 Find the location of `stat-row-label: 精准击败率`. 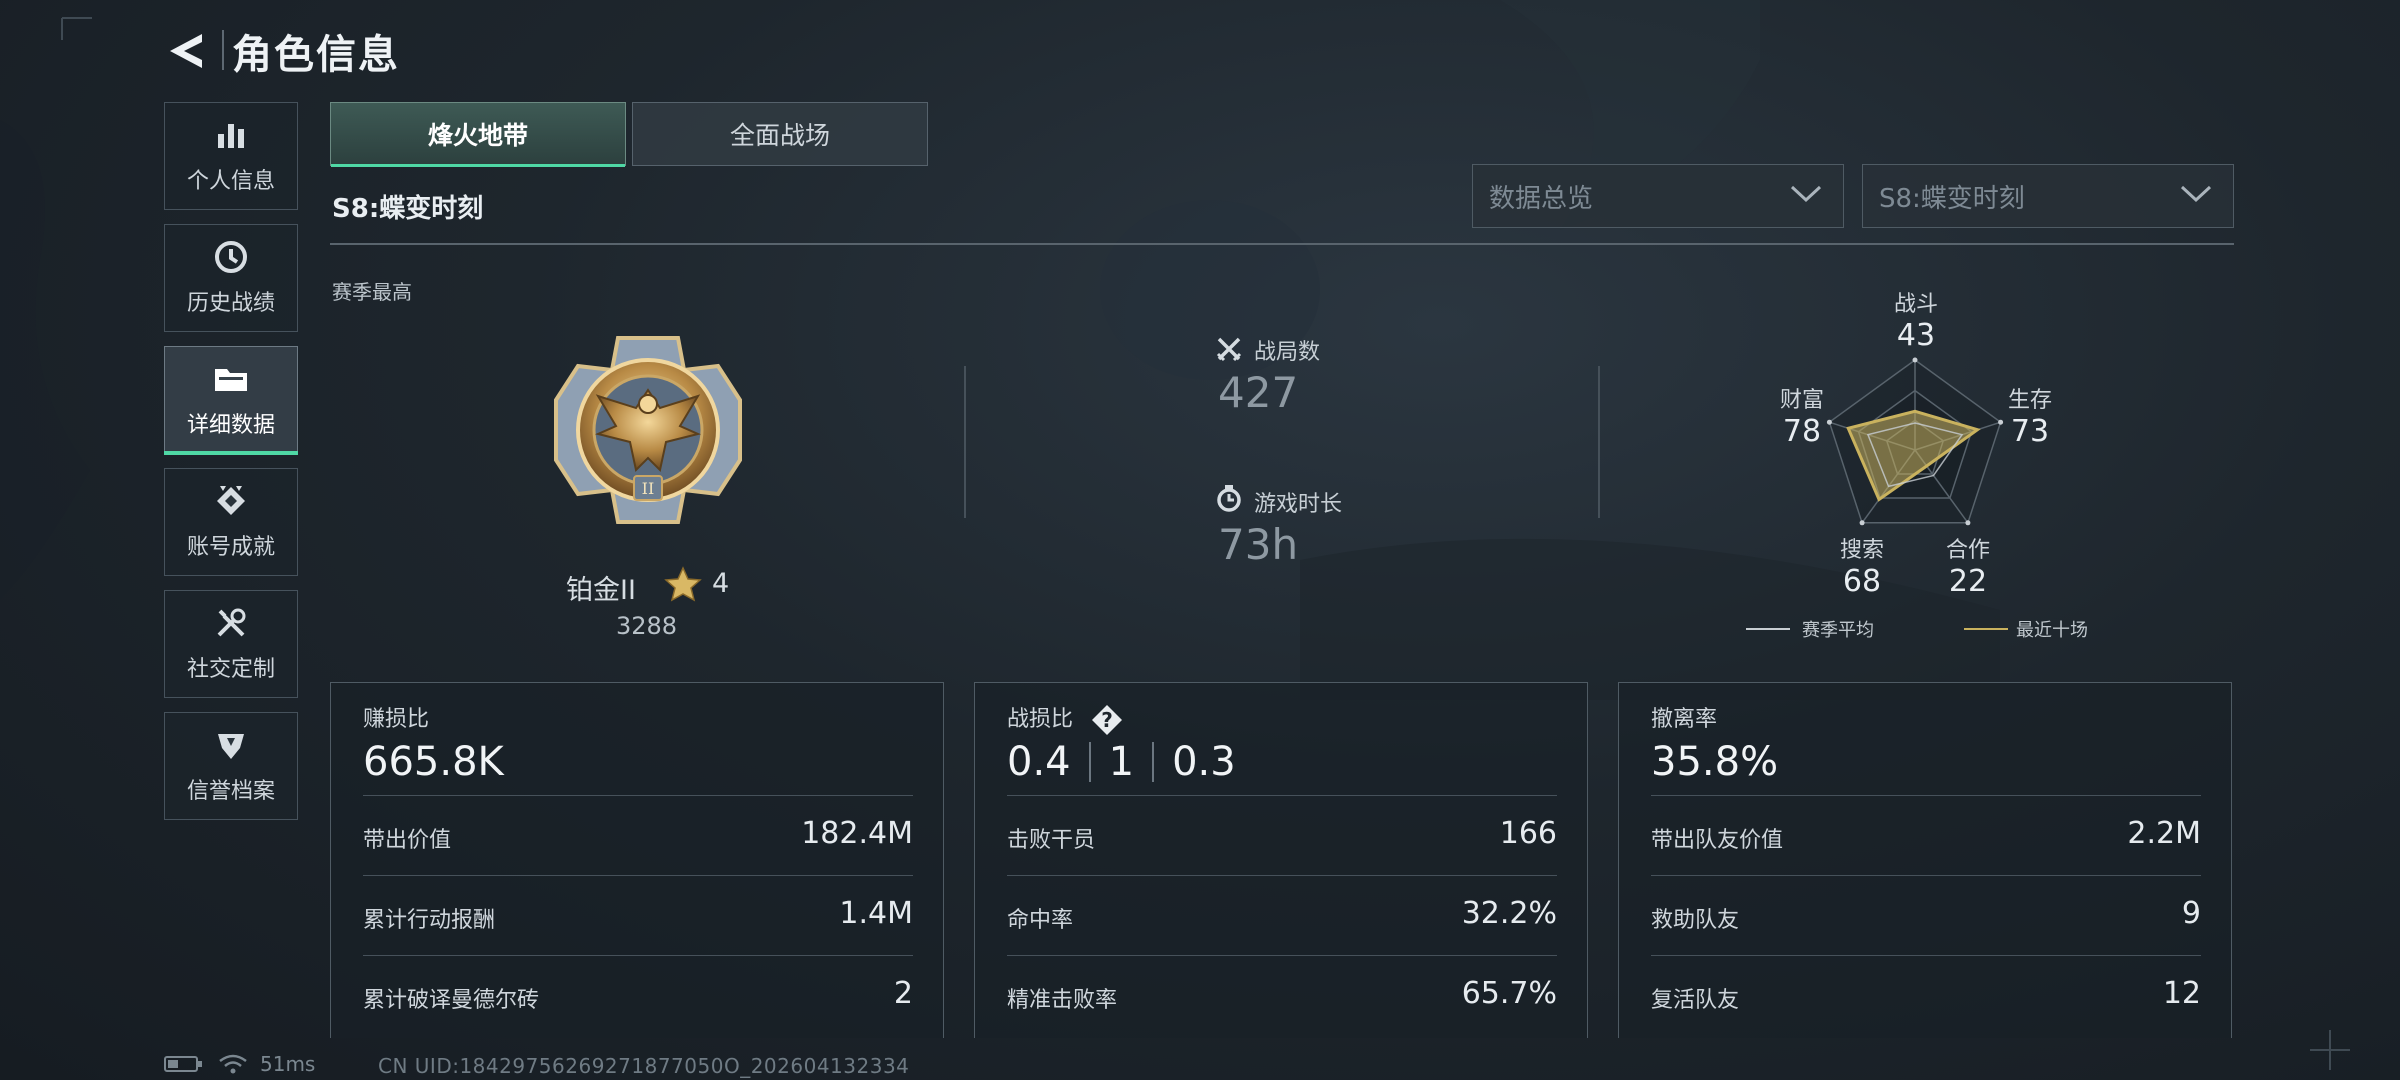

stat-row-label: 精准击败率 is located at coordinates (1062, 1000).